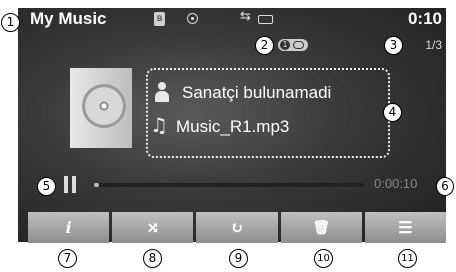 The image size is (456, 272). I want to click on info-icon: i, so click(68, 227).